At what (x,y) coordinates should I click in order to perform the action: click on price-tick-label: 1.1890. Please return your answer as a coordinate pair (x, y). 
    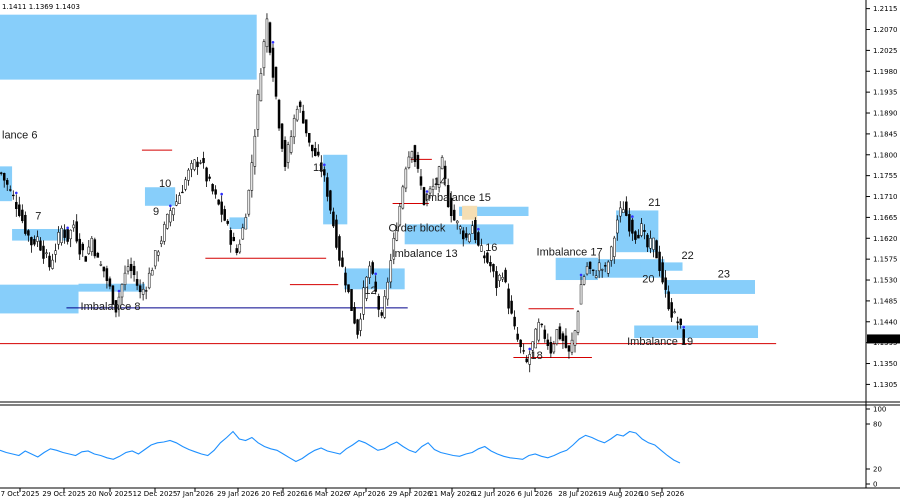
    Looking at the image, I should click on (885, 114).